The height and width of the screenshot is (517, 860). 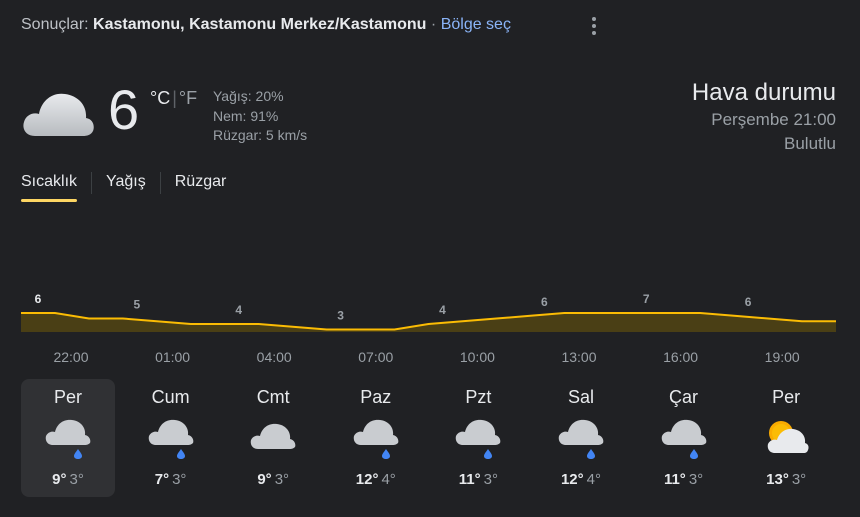 I want to click on day-temps: 13° 3°, so click(x=786, y=479).